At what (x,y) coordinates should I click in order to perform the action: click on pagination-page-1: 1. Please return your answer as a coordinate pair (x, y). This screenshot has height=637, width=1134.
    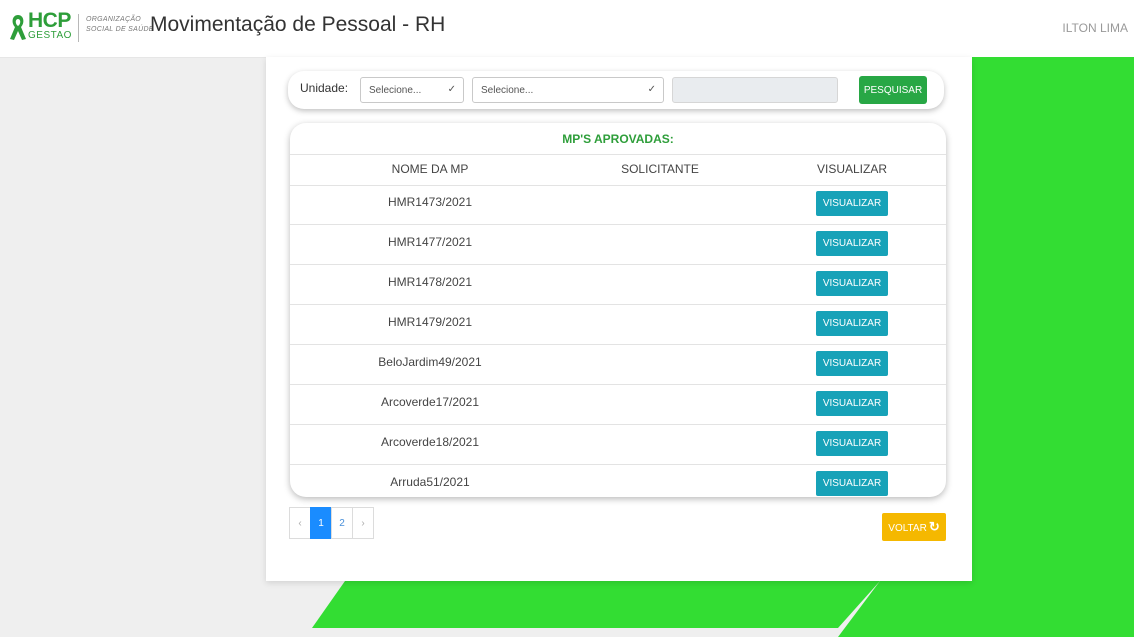
    Looking at the image, I should click on (321, 523).